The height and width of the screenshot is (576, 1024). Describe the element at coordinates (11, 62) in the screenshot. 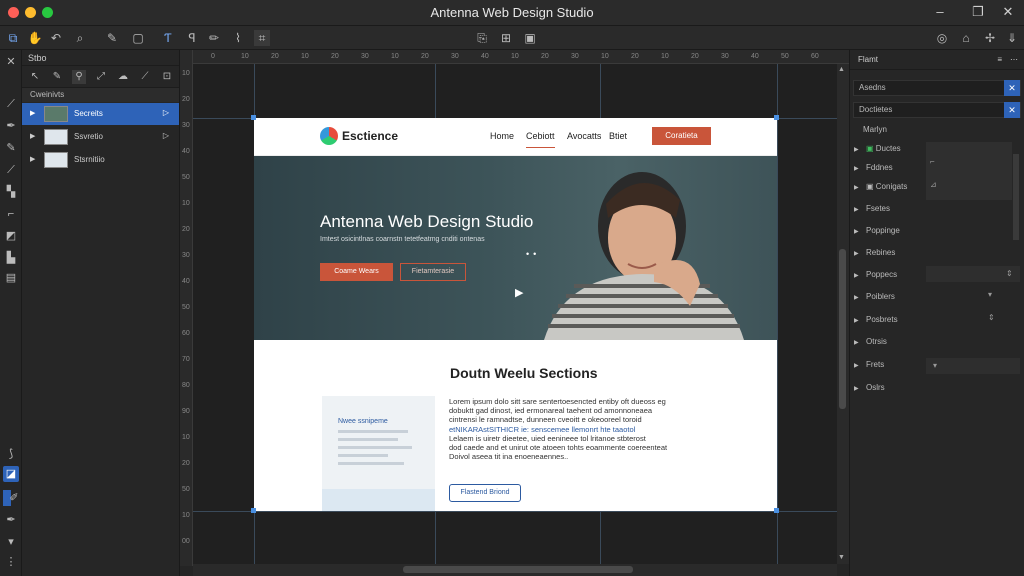

I see `close-panel-icon: ✕` at that location.